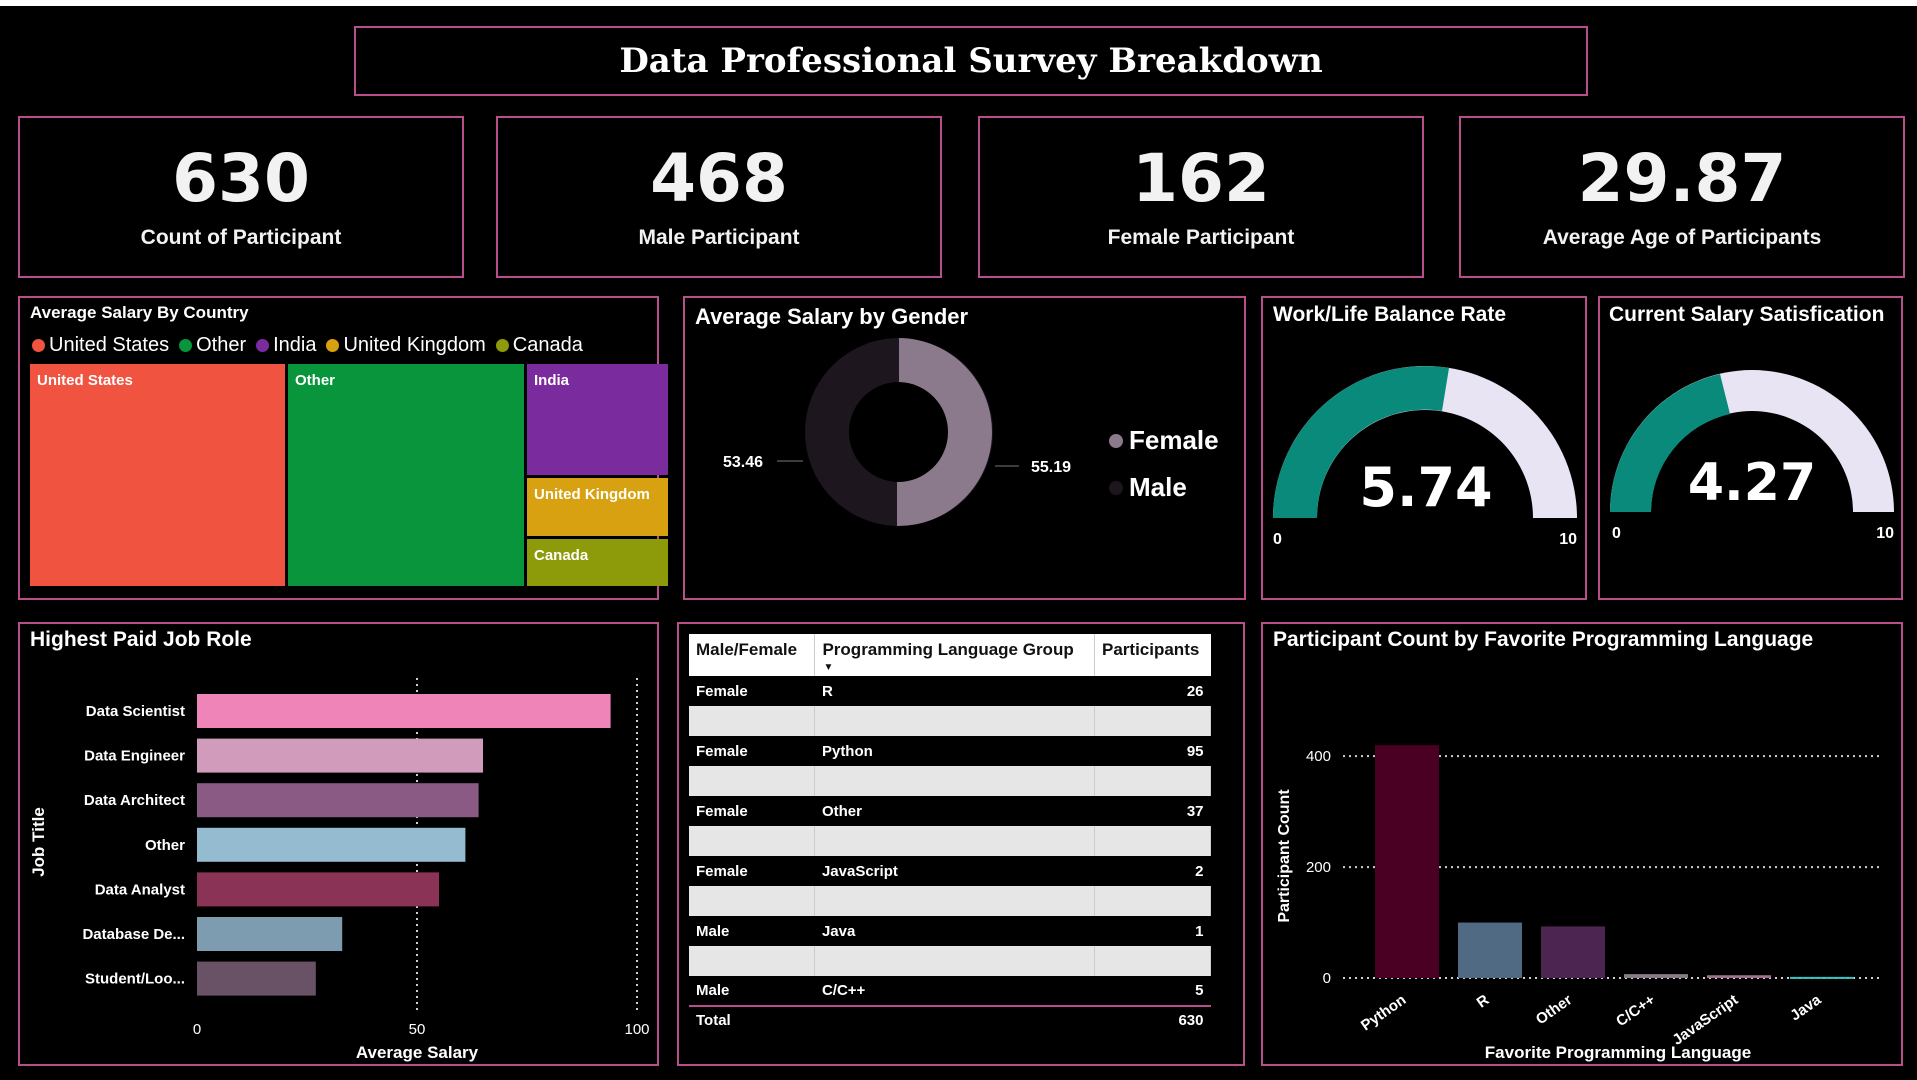  I want to click on column-header-gender: Male/Female, so click(752, 655).